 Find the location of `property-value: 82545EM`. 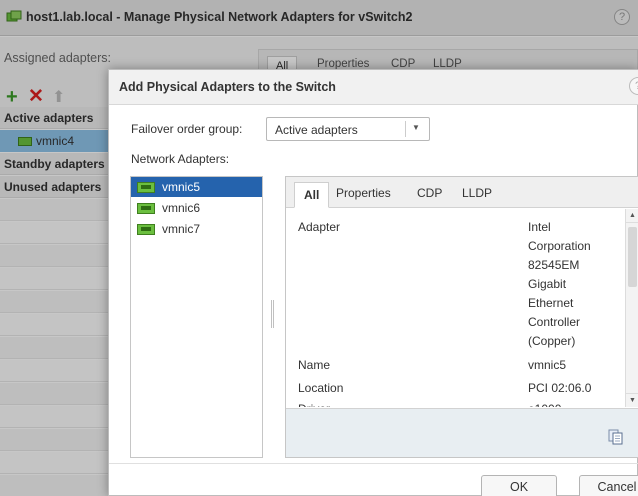

property-value: 82545EM is located at coordinates (554, 265).